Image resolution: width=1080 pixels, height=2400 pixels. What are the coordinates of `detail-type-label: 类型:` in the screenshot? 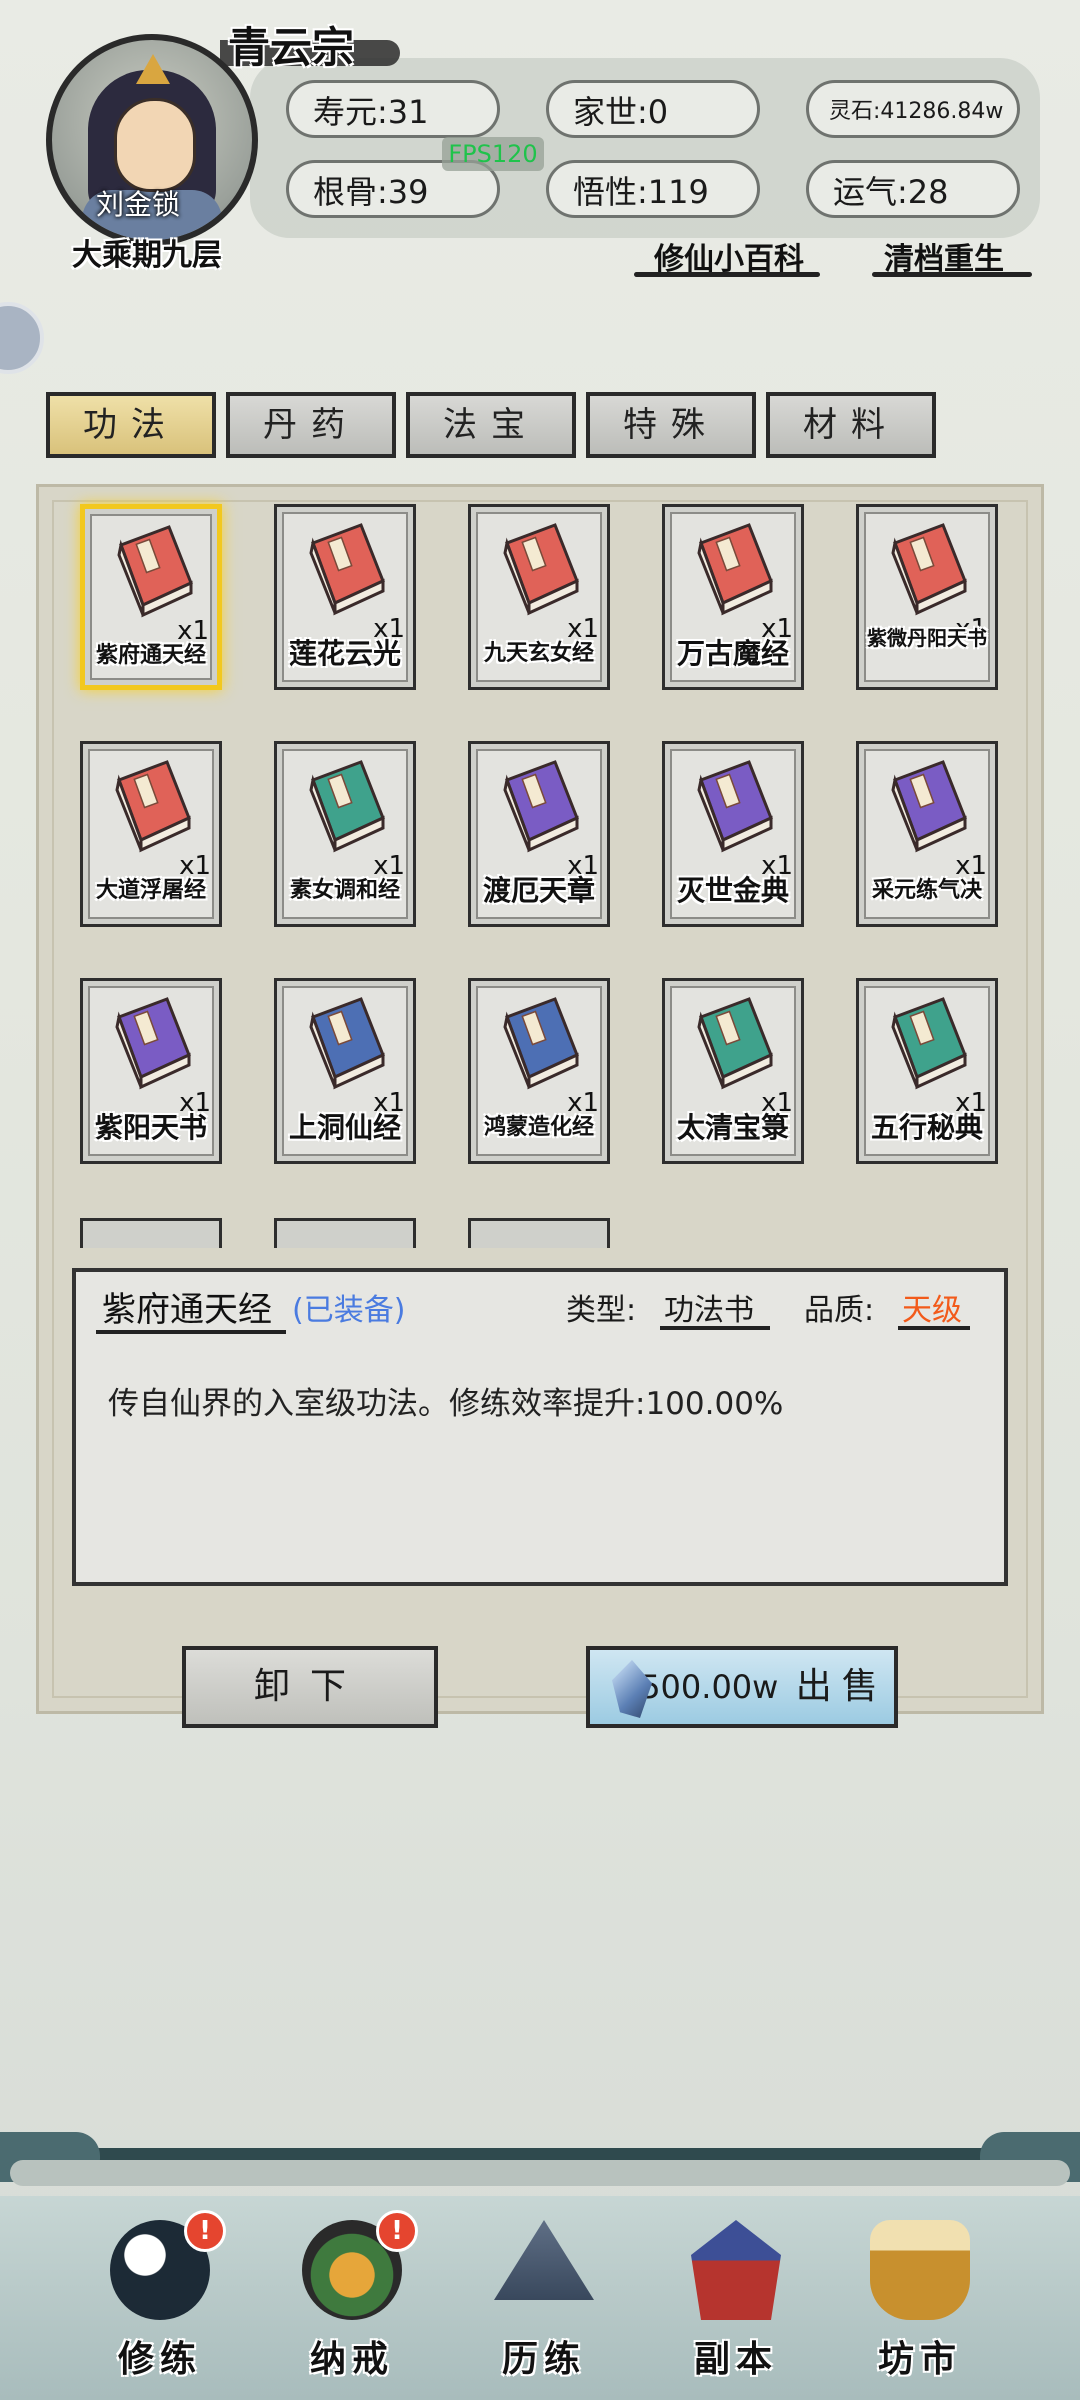 It's located at (601, 1310).